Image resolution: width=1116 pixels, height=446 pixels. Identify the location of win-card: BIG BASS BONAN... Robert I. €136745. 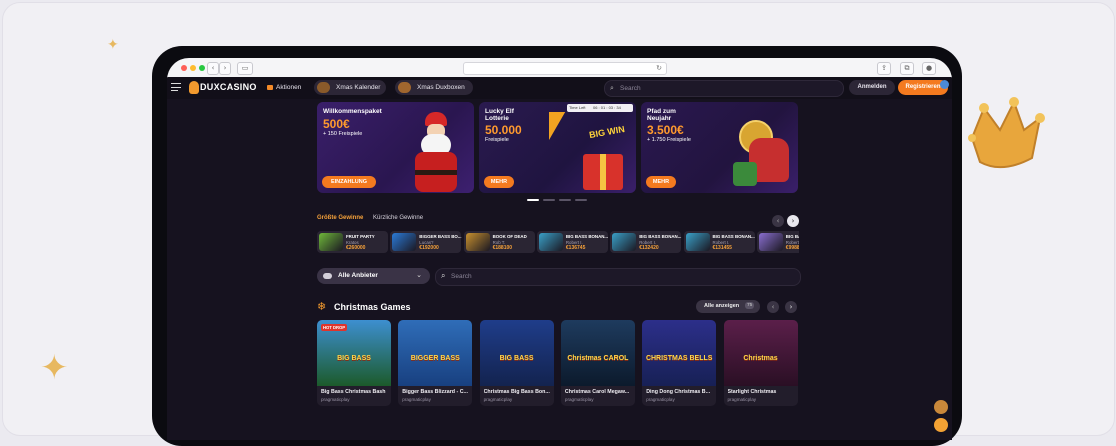
(572, 242).